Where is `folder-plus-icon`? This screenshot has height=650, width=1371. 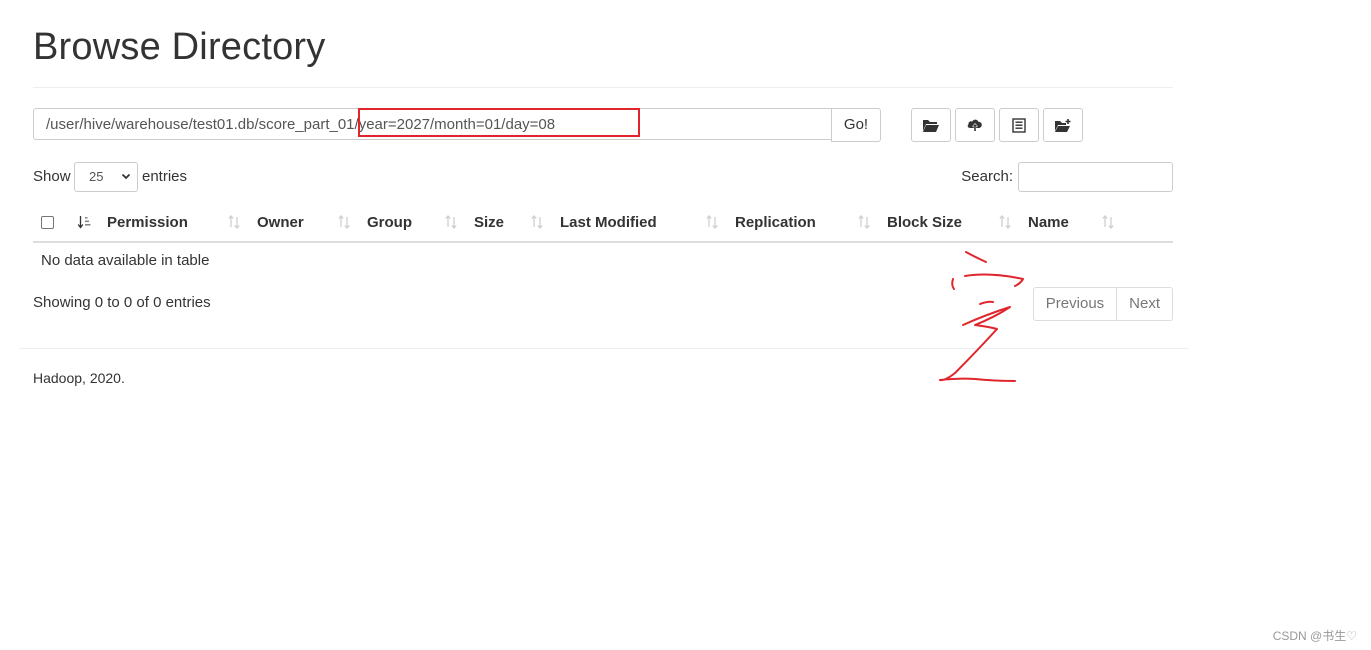
folder-plus-icon is located at coordinates (1063, 125).